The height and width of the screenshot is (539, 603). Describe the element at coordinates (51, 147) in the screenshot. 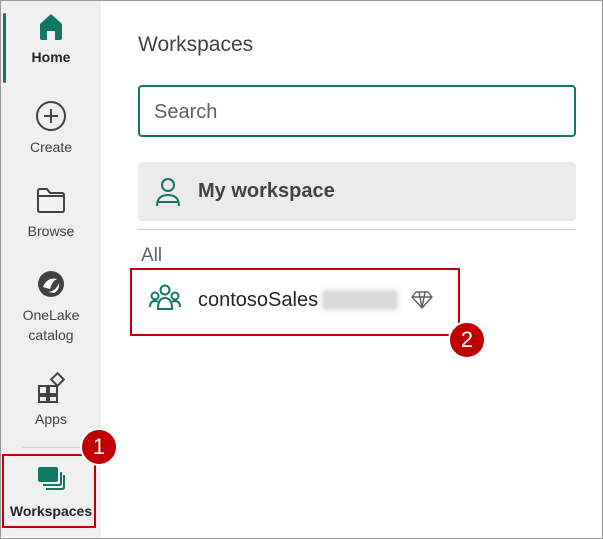

I see `nav-label-create: Create` at that location.